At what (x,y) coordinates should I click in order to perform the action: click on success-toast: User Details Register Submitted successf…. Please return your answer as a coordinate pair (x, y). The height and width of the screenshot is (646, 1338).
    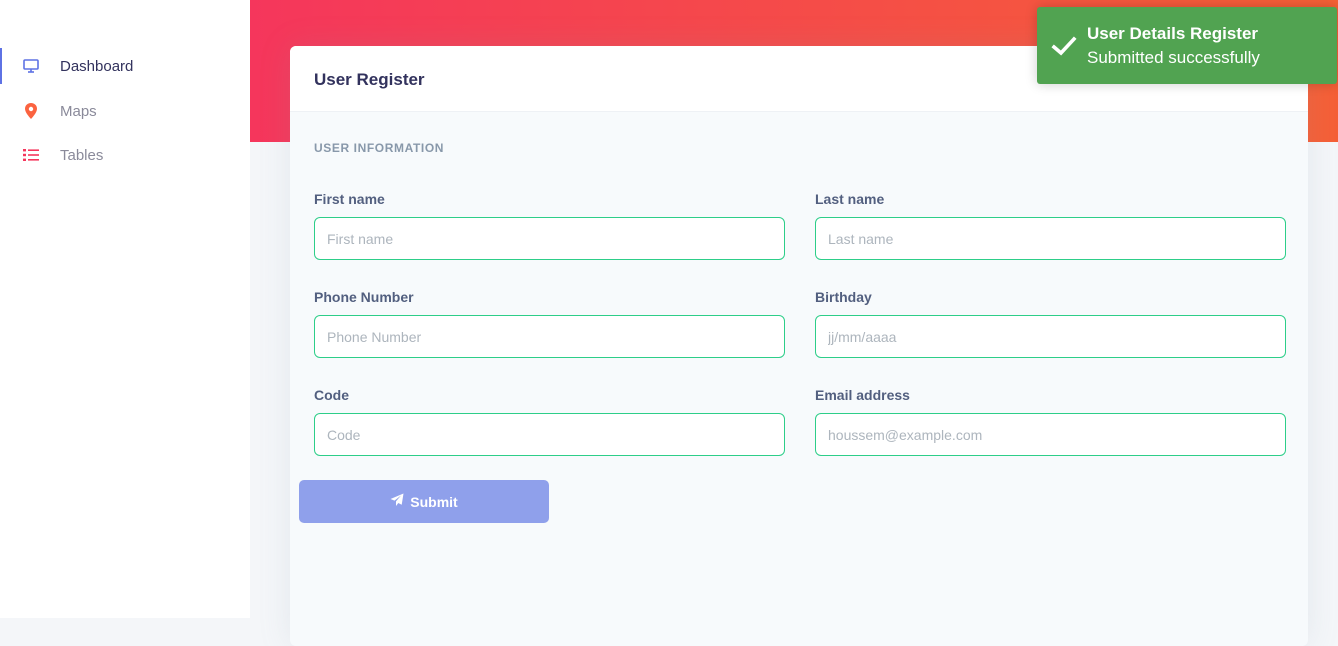
    Looking at the image, I should click on (1187, 45).